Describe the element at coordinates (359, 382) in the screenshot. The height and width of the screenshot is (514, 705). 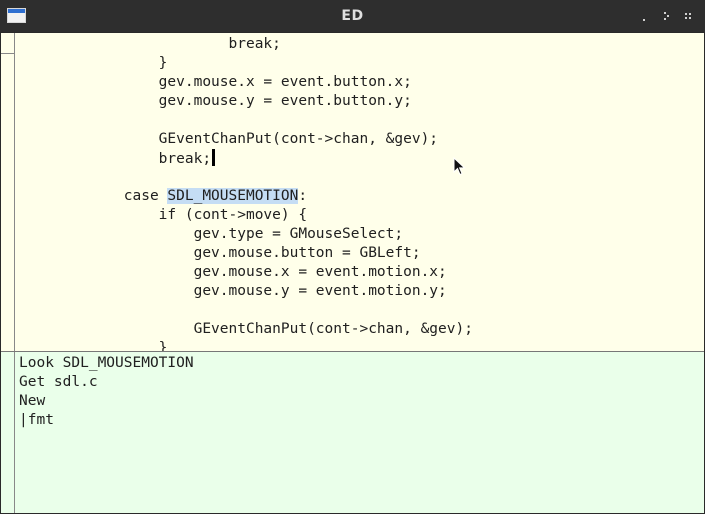
I see `command-line: Get sdl.c` at that location.